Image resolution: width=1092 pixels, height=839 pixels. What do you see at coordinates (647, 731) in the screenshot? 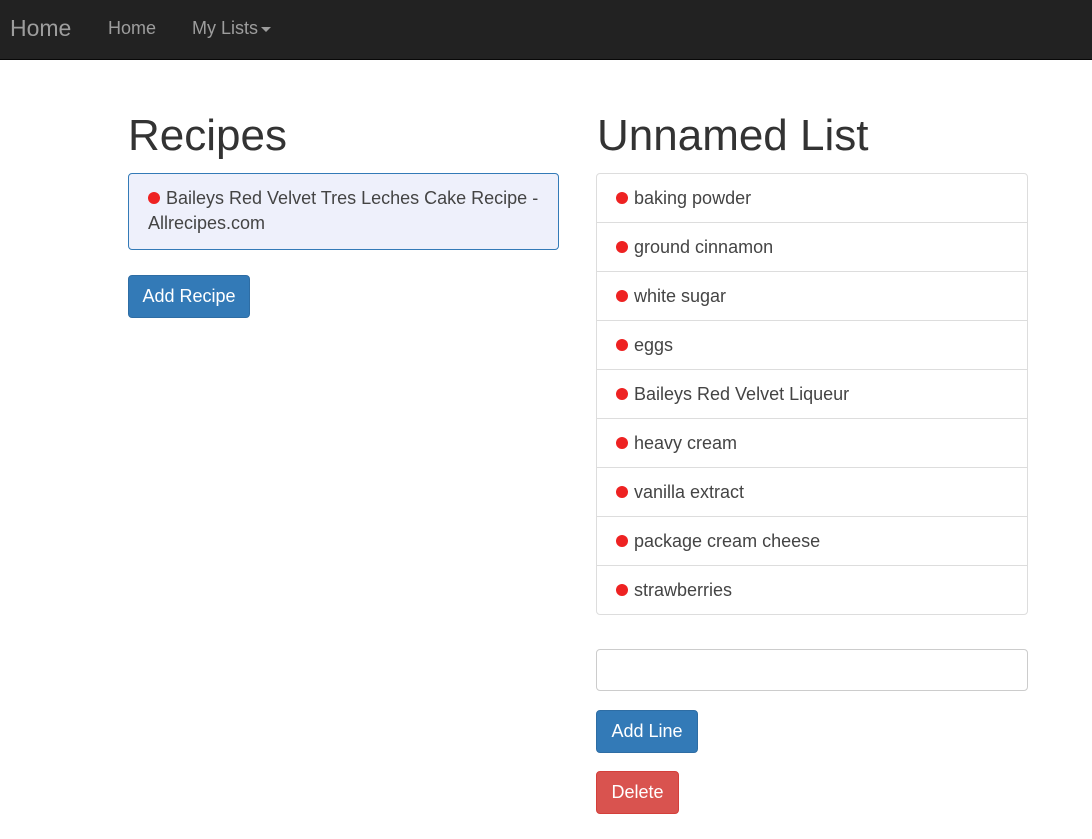
I see `add-line-button: Add Line` at bounding box center [647, 731].